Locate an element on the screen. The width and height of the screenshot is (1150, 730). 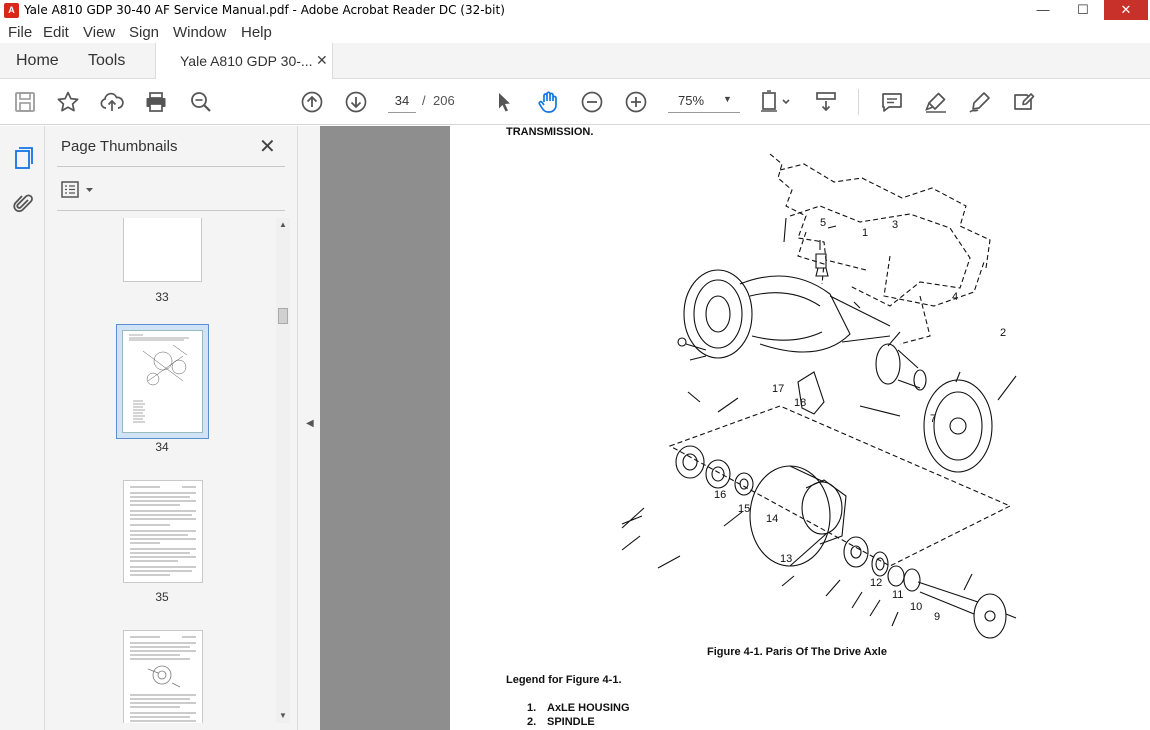
panel-splitter: ◀ is located at coordinates (308, 428).